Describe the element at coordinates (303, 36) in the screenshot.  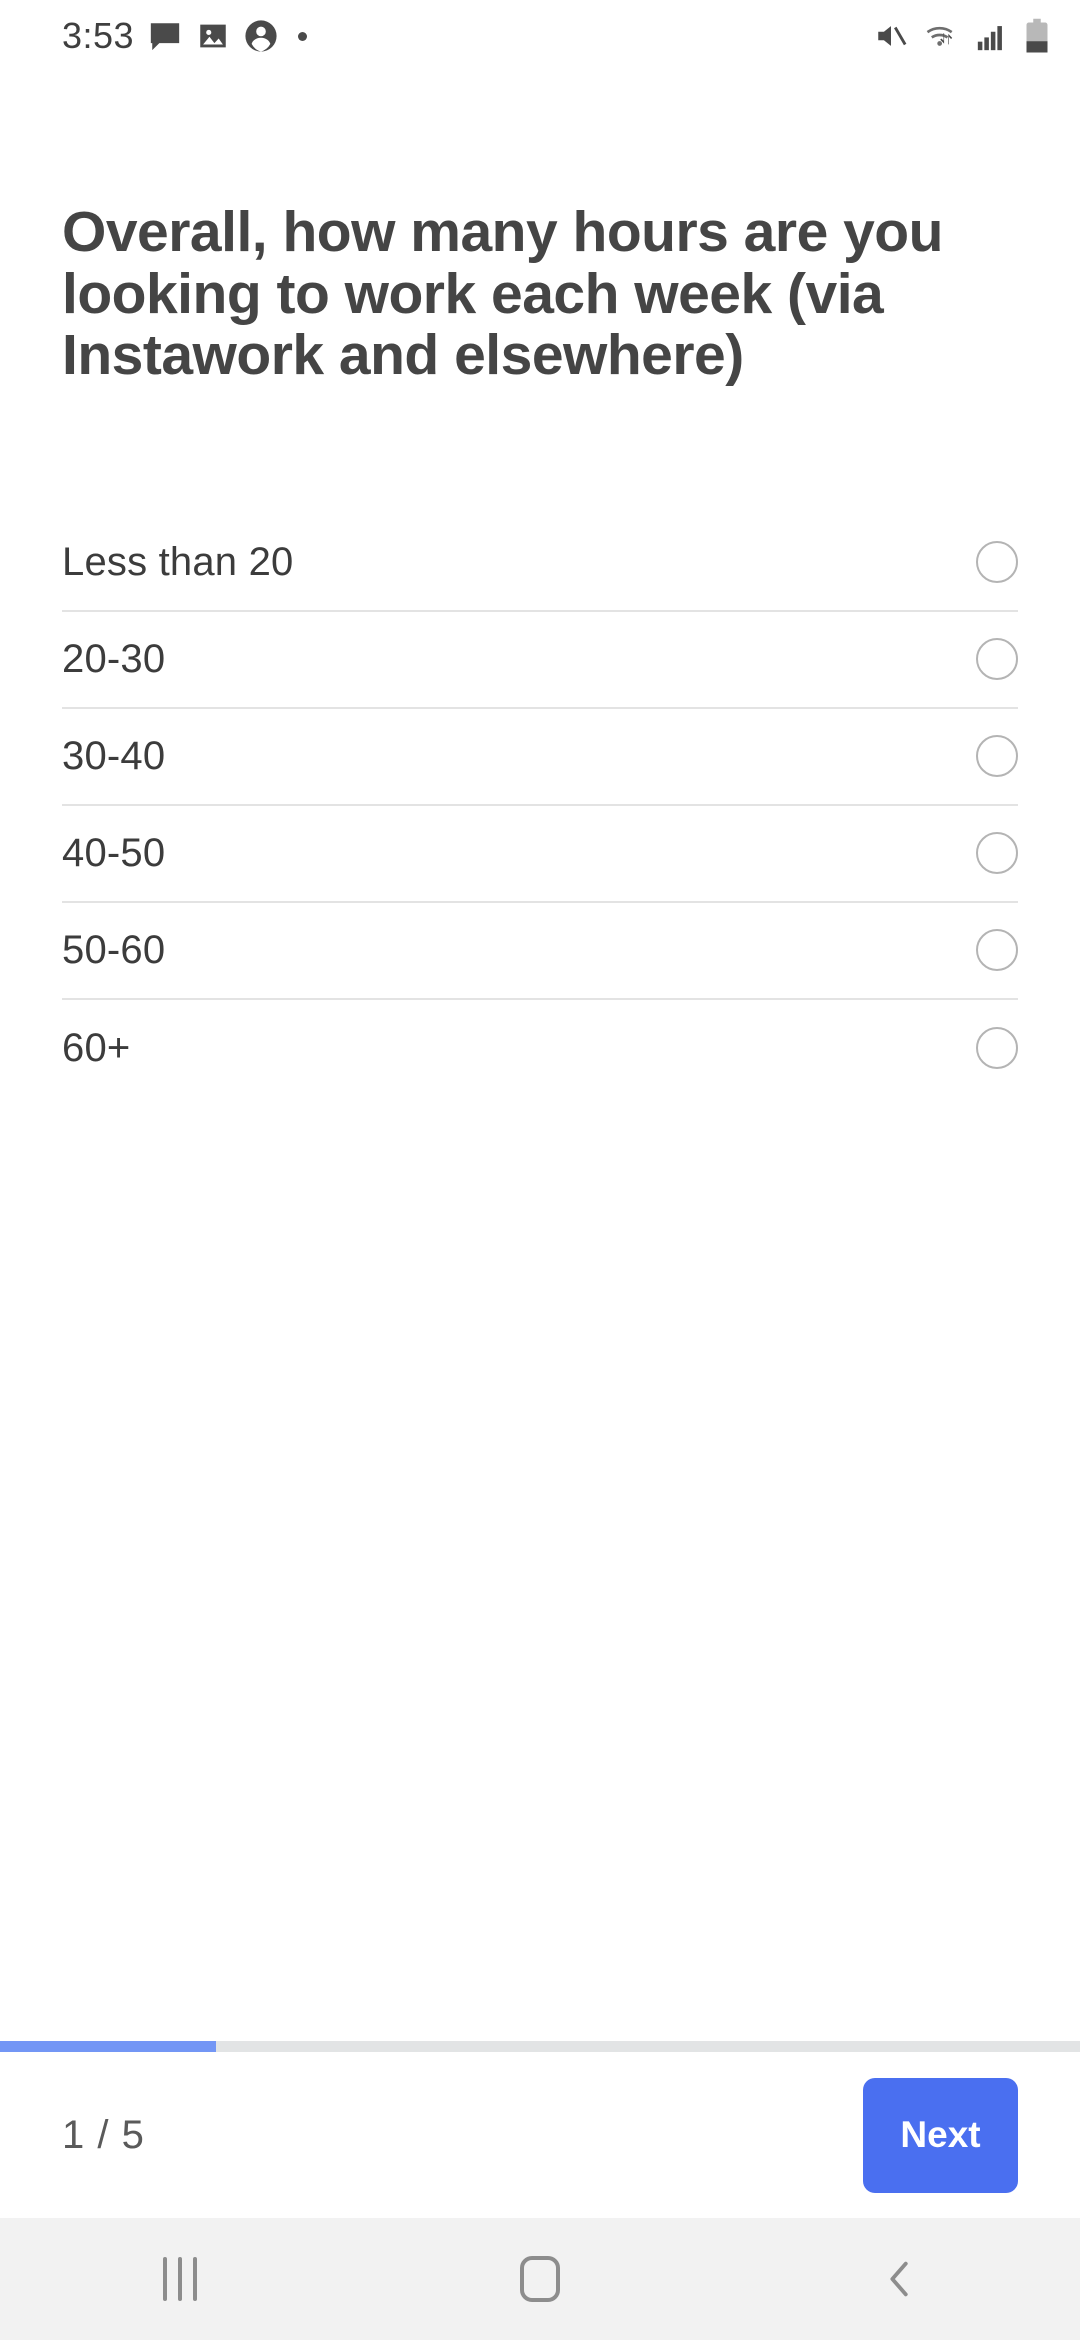
I see `dot-indicator-icon` at that location.